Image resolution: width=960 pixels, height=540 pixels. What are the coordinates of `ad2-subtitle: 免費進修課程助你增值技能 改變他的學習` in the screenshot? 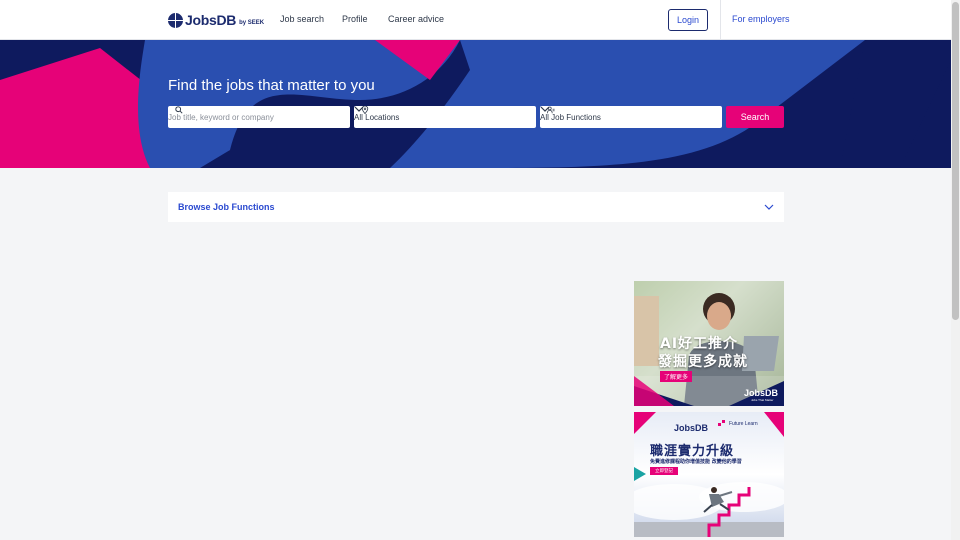 It's located at (696, 462).